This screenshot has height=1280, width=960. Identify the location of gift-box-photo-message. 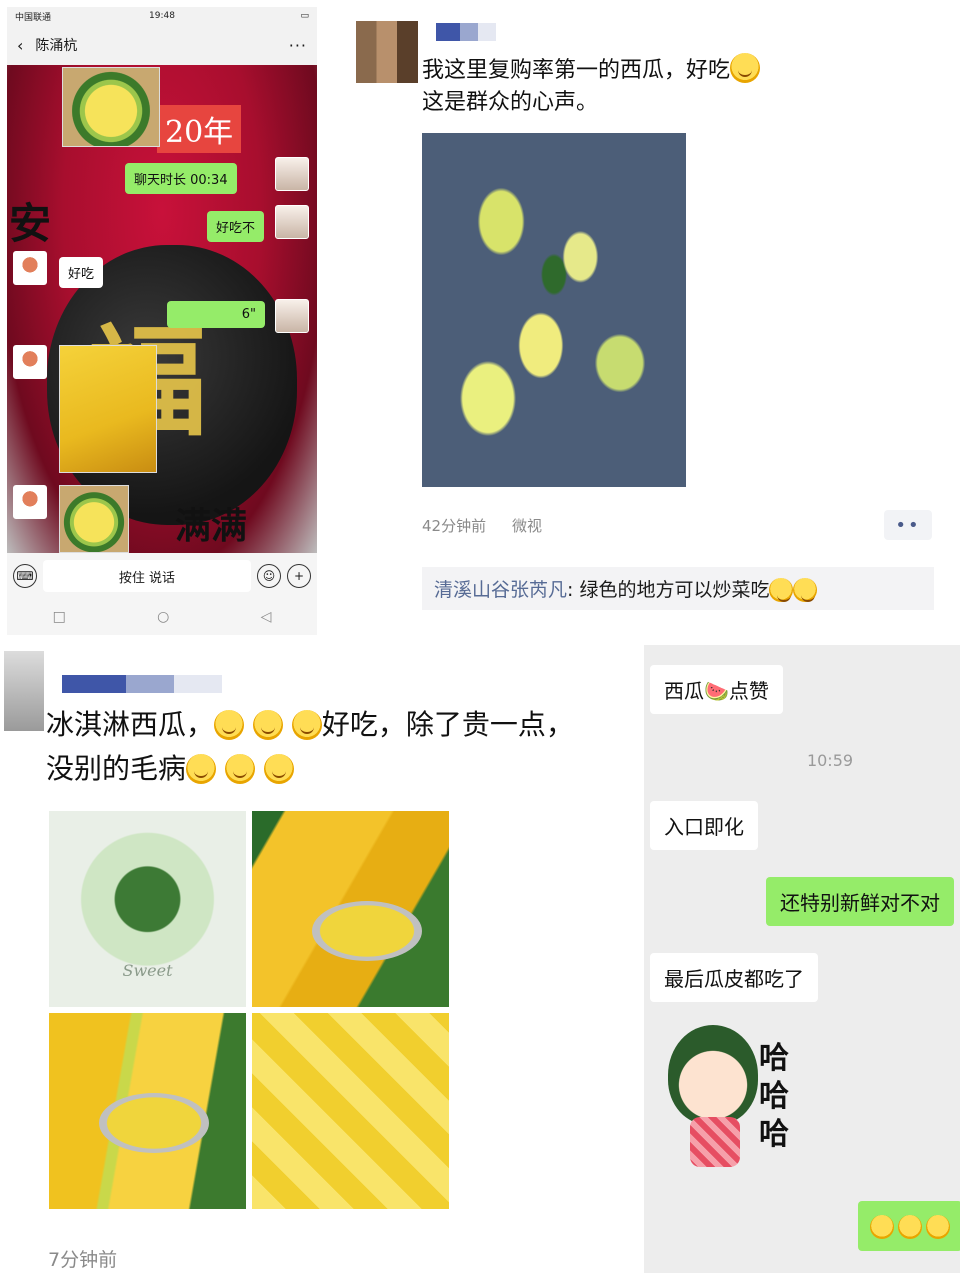
(108, 409).